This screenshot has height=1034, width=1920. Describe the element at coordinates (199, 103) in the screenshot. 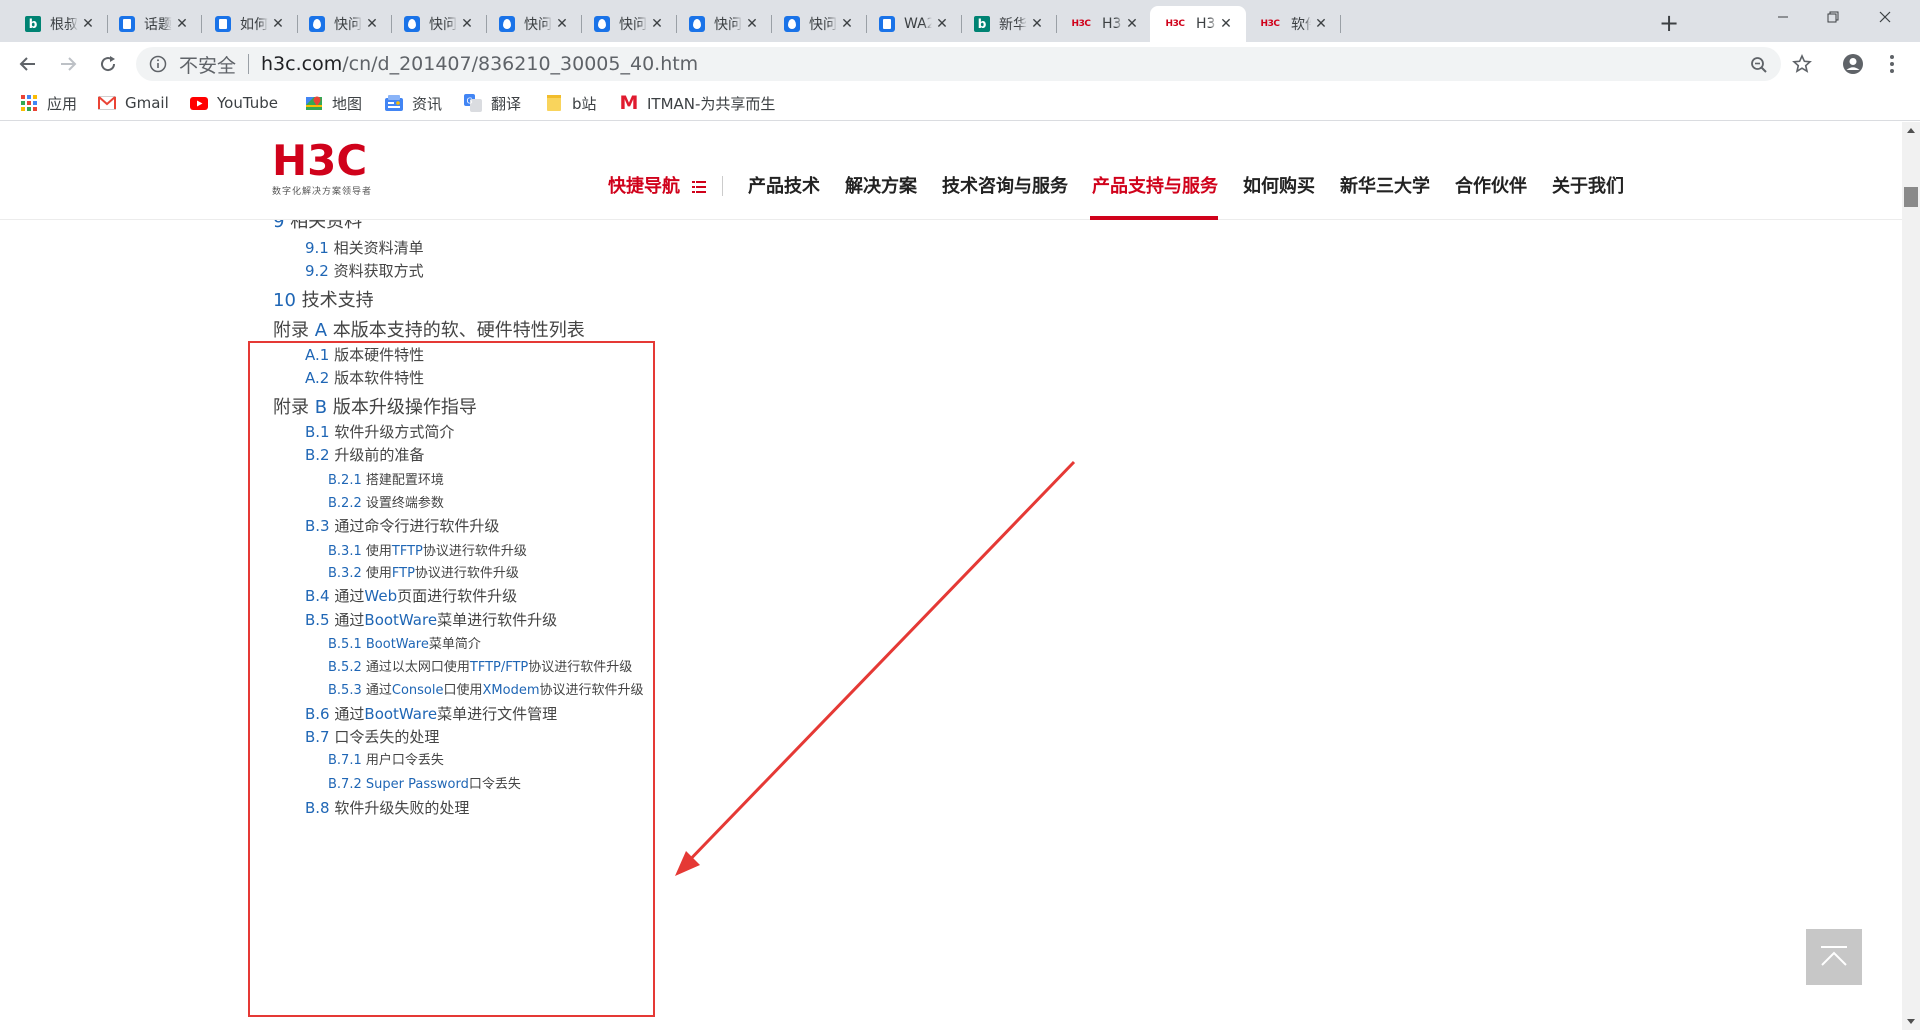

I see `youtube-icon` at that location.